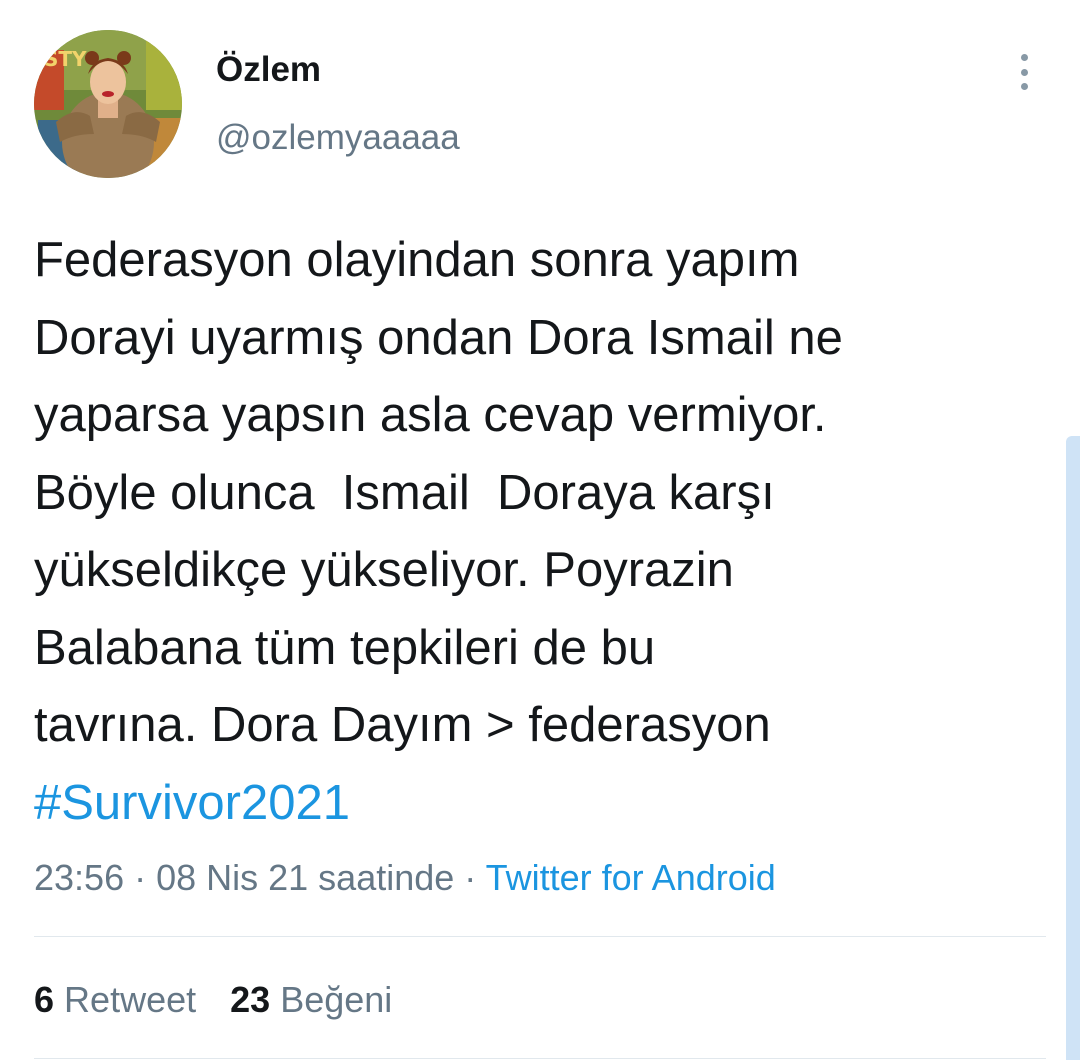 The width and height of the screenshot is (1080, 1060). Describe the element at coordinates (338, 138) in the screenshot. I see `user-handle: @ozlemyaaaaa` at that location.